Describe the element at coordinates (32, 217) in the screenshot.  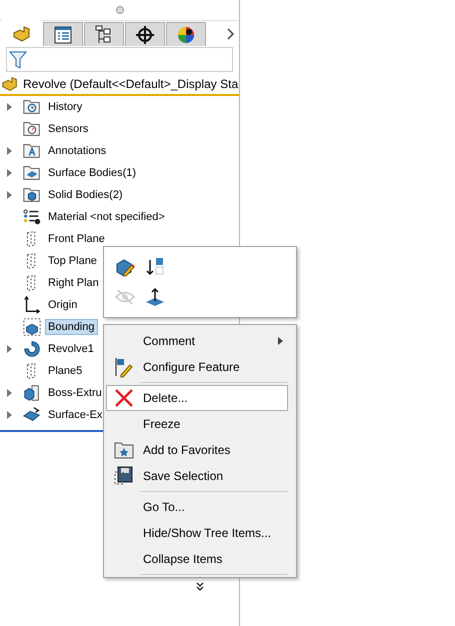
I see `material-icon` at that location.